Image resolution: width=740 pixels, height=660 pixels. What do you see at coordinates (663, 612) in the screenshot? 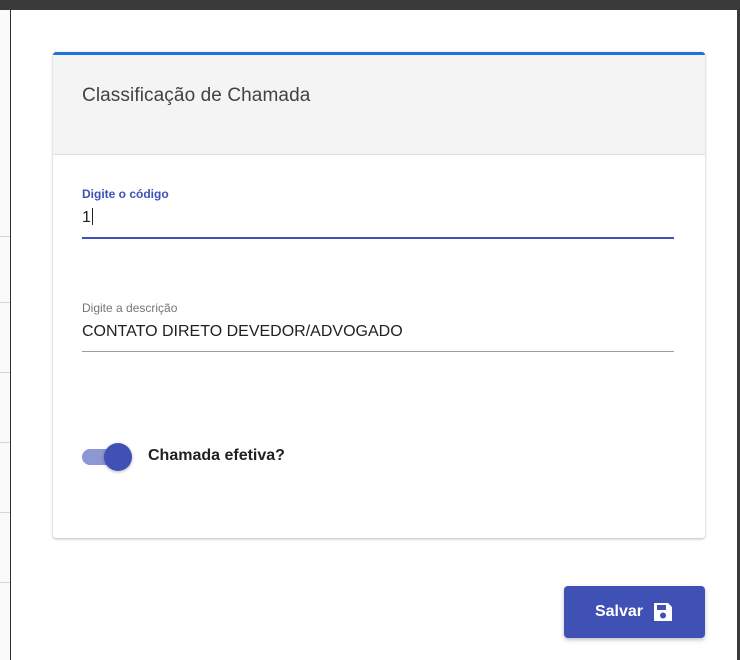
I see `floppy-disk-icon` at bounding box center [663, 612].